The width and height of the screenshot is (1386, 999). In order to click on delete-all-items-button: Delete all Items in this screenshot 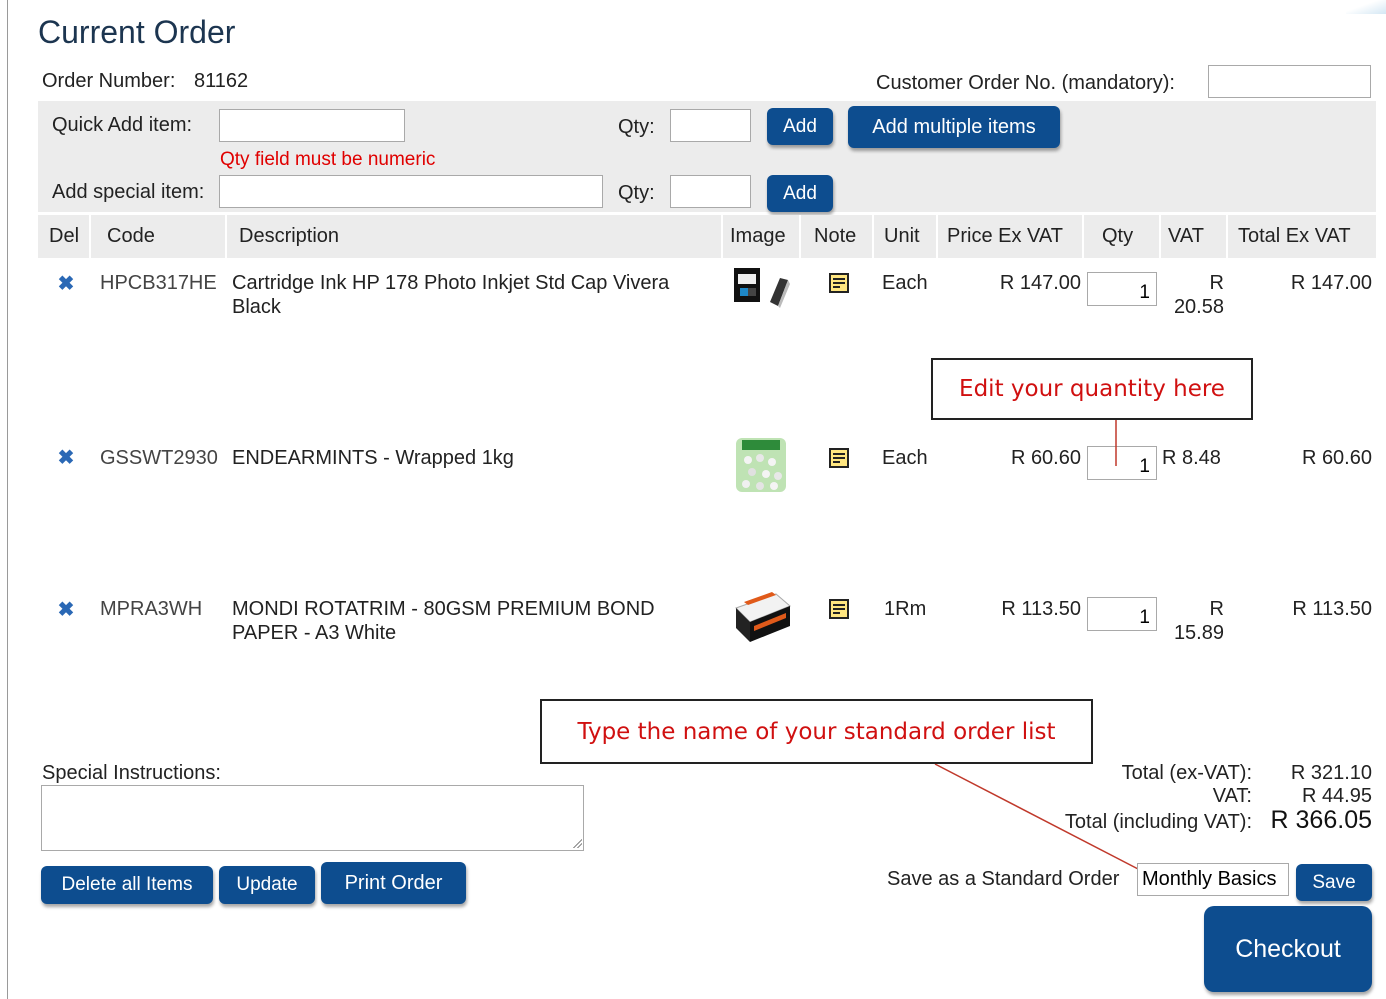, I will do `click(127, 885)`.